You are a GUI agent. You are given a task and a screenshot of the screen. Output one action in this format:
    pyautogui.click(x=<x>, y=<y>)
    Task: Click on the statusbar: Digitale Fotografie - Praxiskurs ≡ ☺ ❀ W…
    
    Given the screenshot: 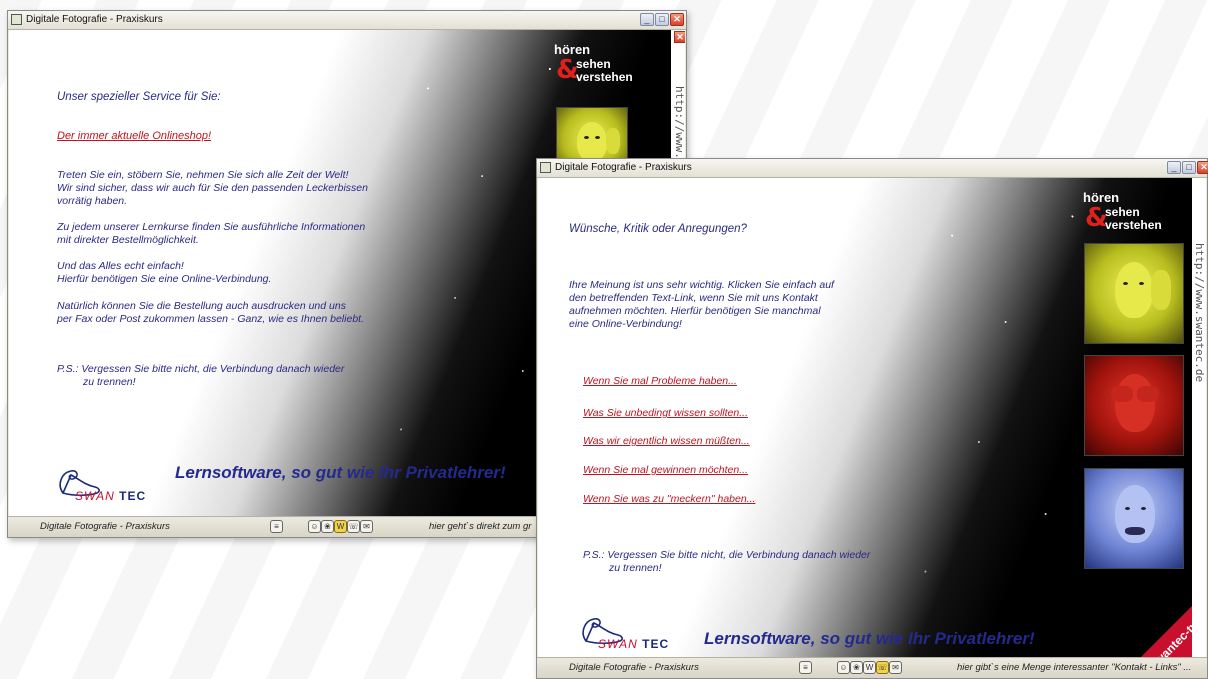 What is the action you would take?
    pyautogui.click(x=872, y=667)
    